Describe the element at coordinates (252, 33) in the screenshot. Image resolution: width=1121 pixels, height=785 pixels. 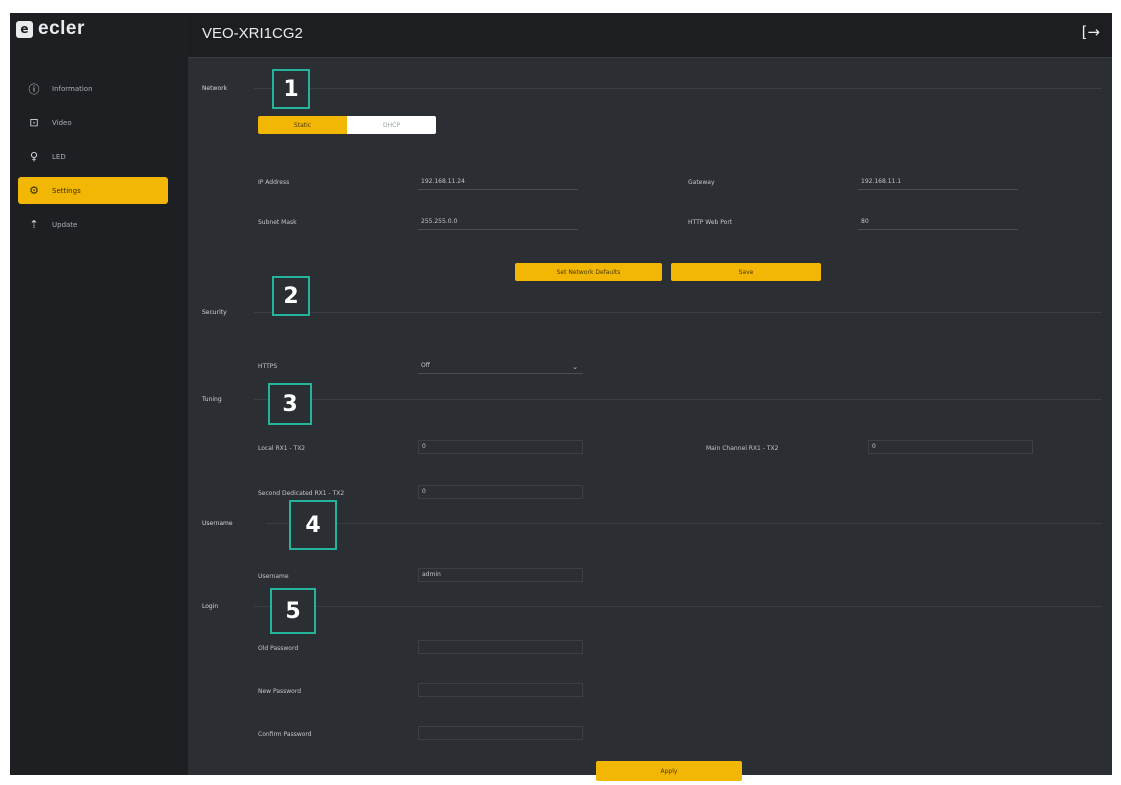
I see `page-title: VEO-XRI1CG2` at that location.